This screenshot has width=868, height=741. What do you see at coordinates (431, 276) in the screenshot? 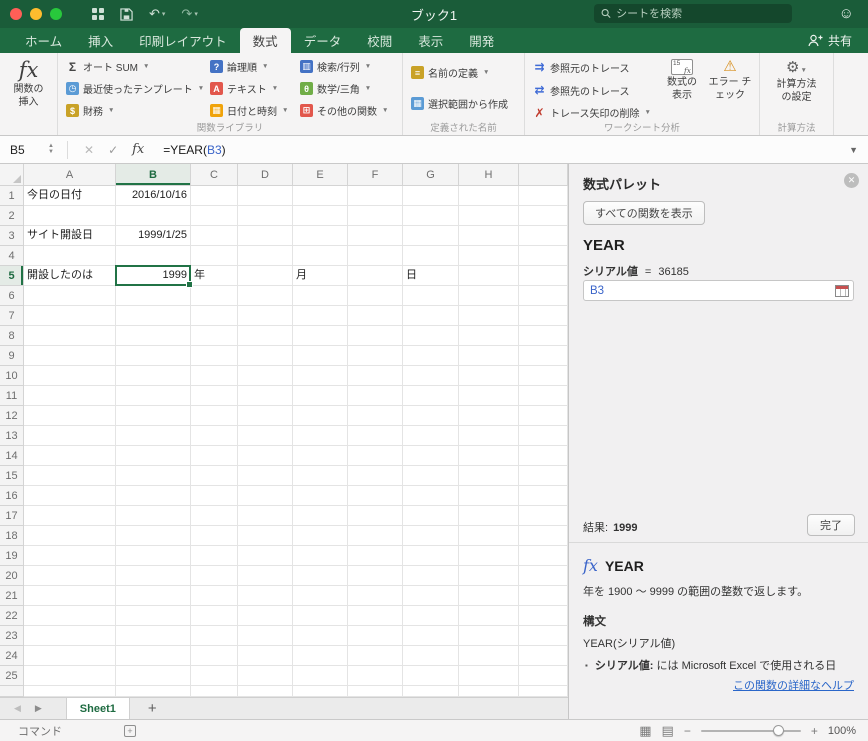
I see `cell-G5: 日` at bounding box center [431, 276].